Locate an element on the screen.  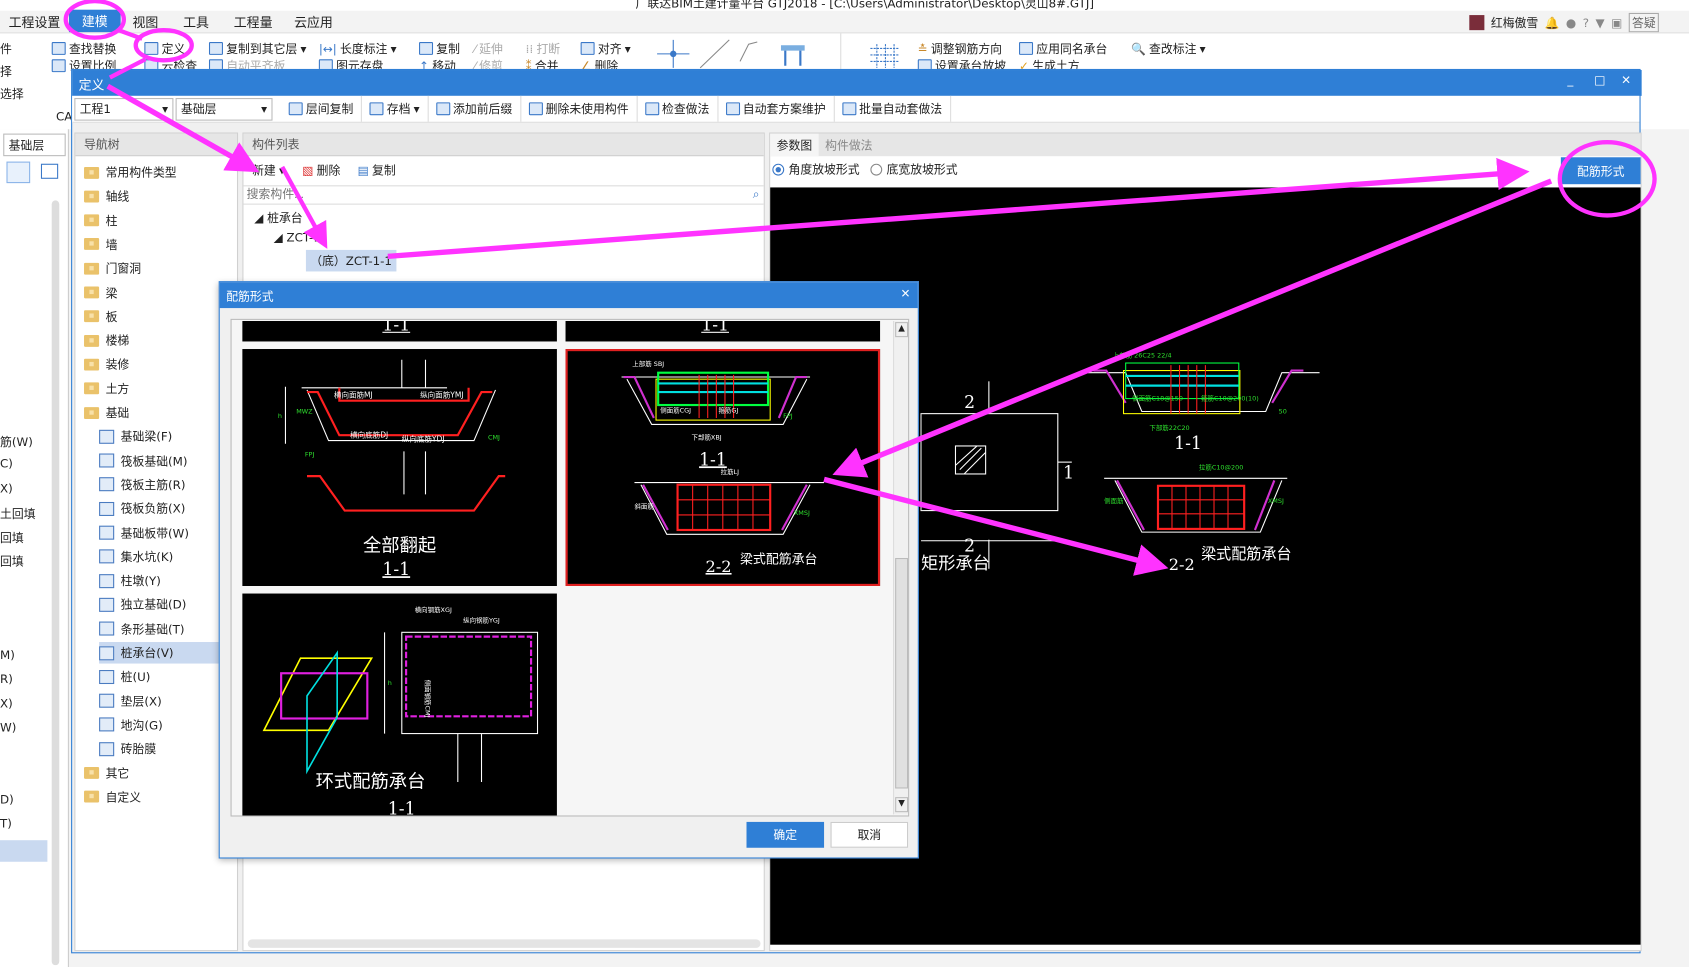
length-dimension-button: |↔| 长度标注 ▾ is located at coordinates (358, 48).